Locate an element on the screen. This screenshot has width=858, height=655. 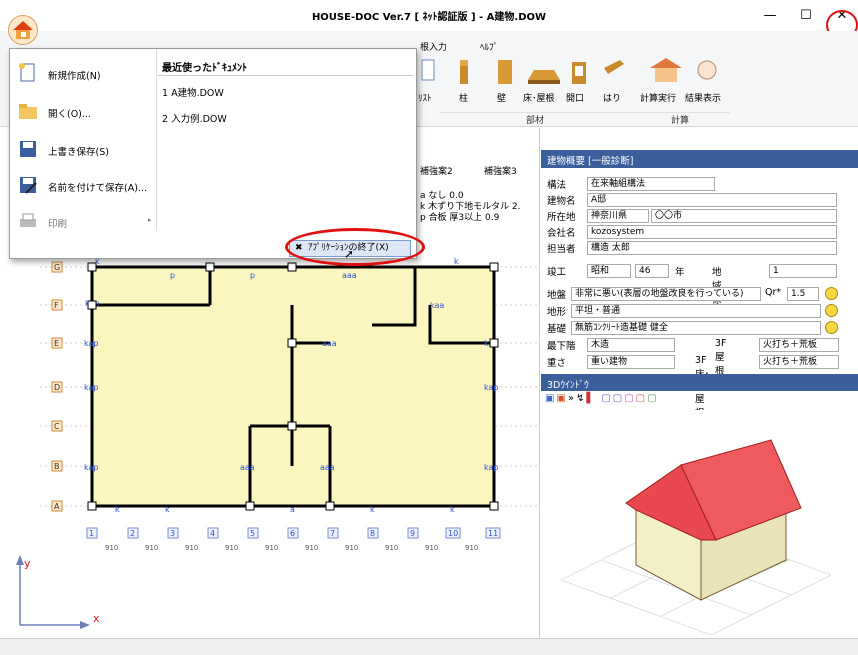
maximize-button: ☐ is located at coordinates (806, 16).